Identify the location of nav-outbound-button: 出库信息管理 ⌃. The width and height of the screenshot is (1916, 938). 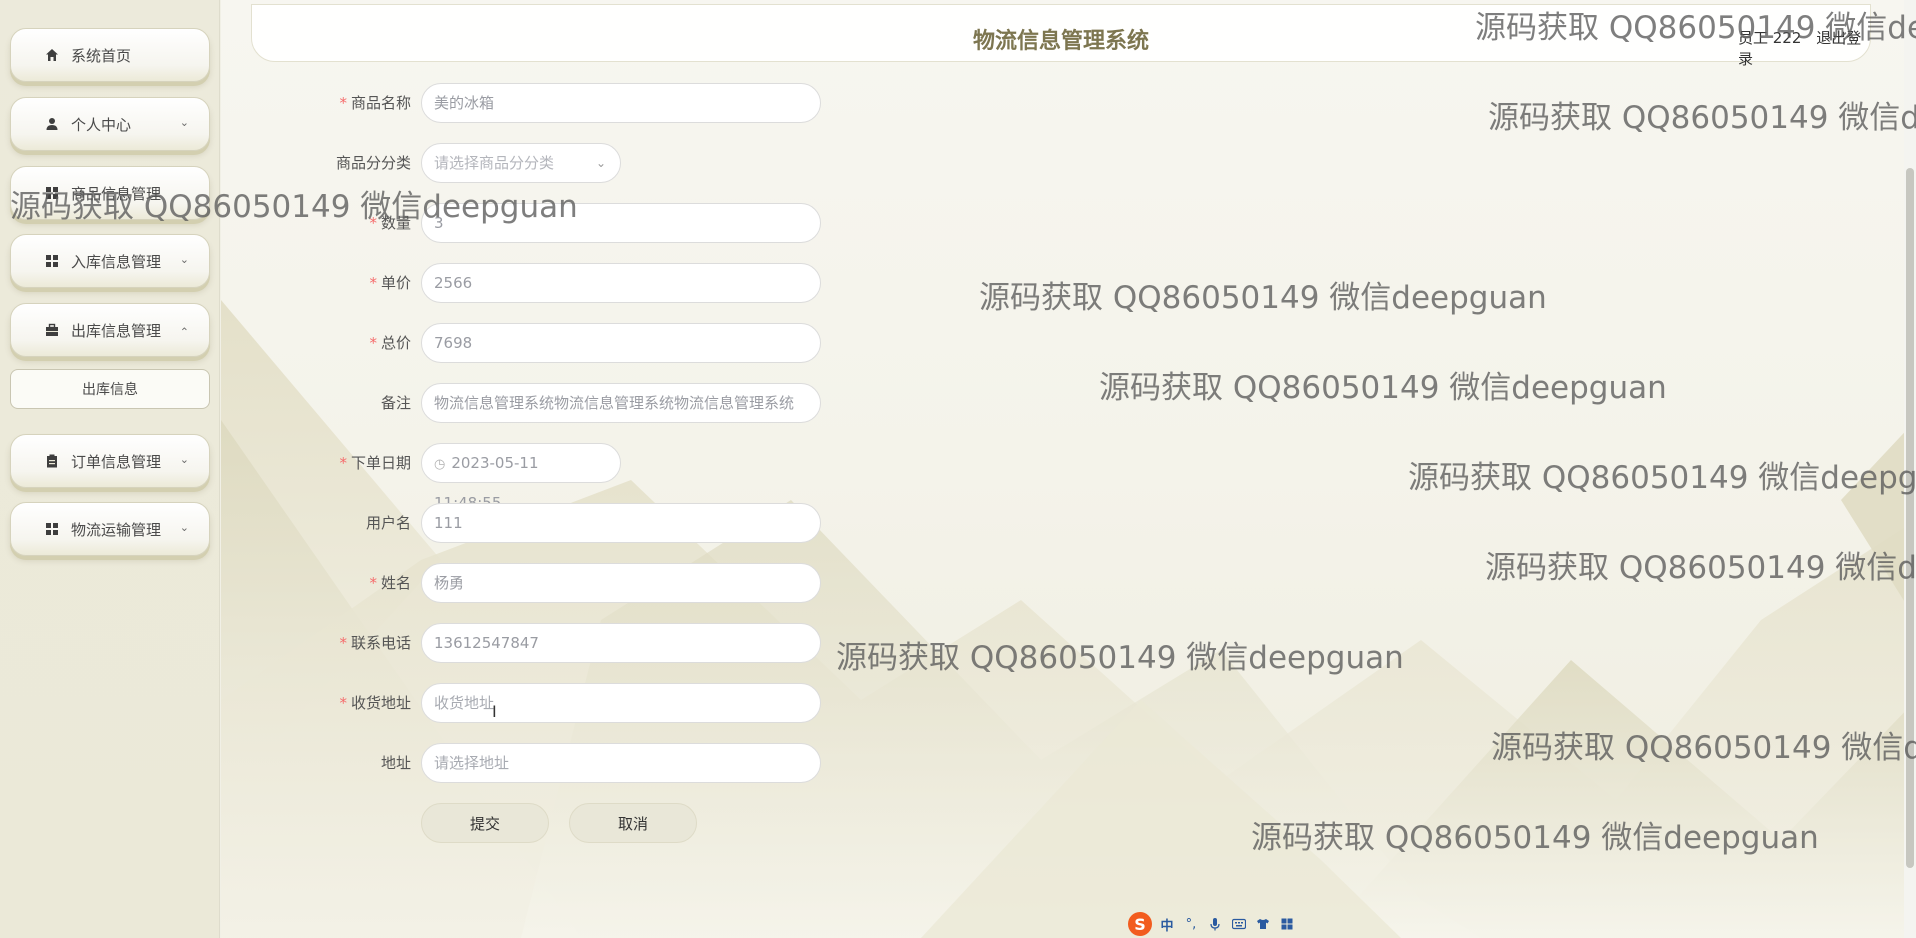
(110, 330).